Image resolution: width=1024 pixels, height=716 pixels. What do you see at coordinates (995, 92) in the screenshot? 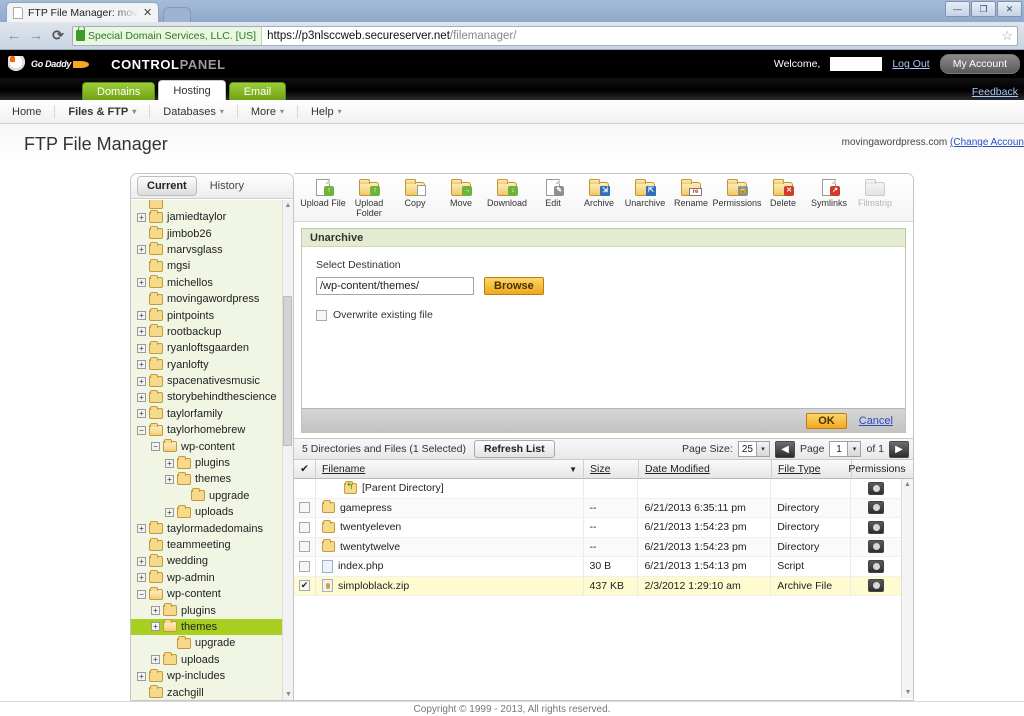
I see `feedback-link: Feedback` at bounding box center [995, 92].